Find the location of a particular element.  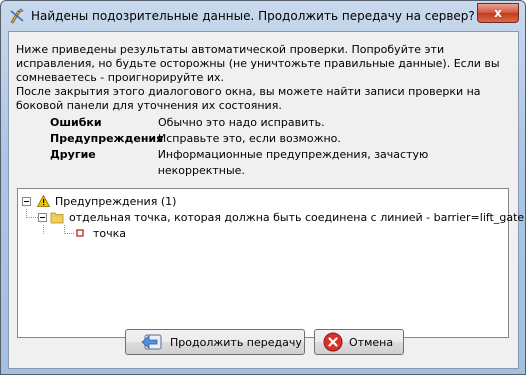

tree-item-label: Предупреждения (1) is located at coordinates (116, 201).